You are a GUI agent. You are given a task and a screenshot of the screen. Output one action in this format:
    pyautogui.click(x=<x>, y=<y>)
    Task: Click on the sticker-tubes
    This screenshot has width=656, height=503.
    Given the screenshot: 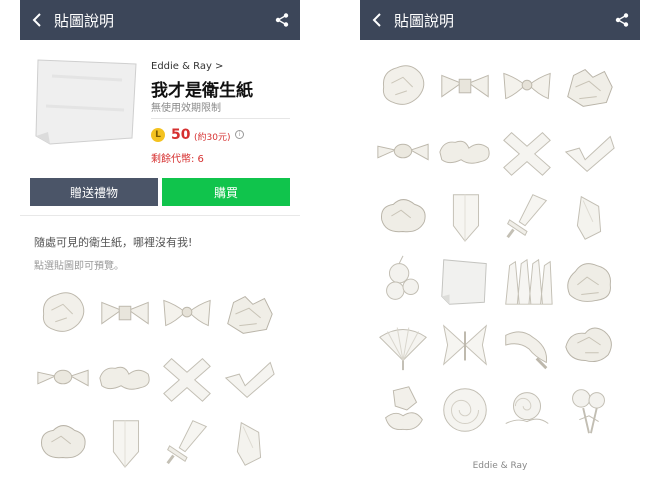 What is the action you would take?
    pyautogui.click(x=527, y=281)
    